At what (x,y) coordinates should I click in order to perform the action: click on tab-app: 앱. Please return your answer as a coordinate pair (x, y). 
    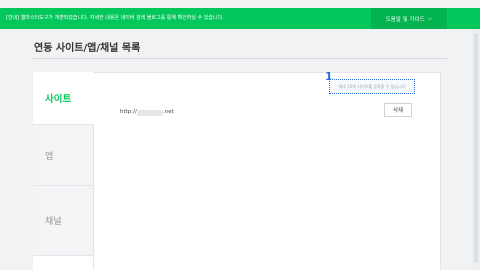
    Looking at the image, I should click on (63, 154).